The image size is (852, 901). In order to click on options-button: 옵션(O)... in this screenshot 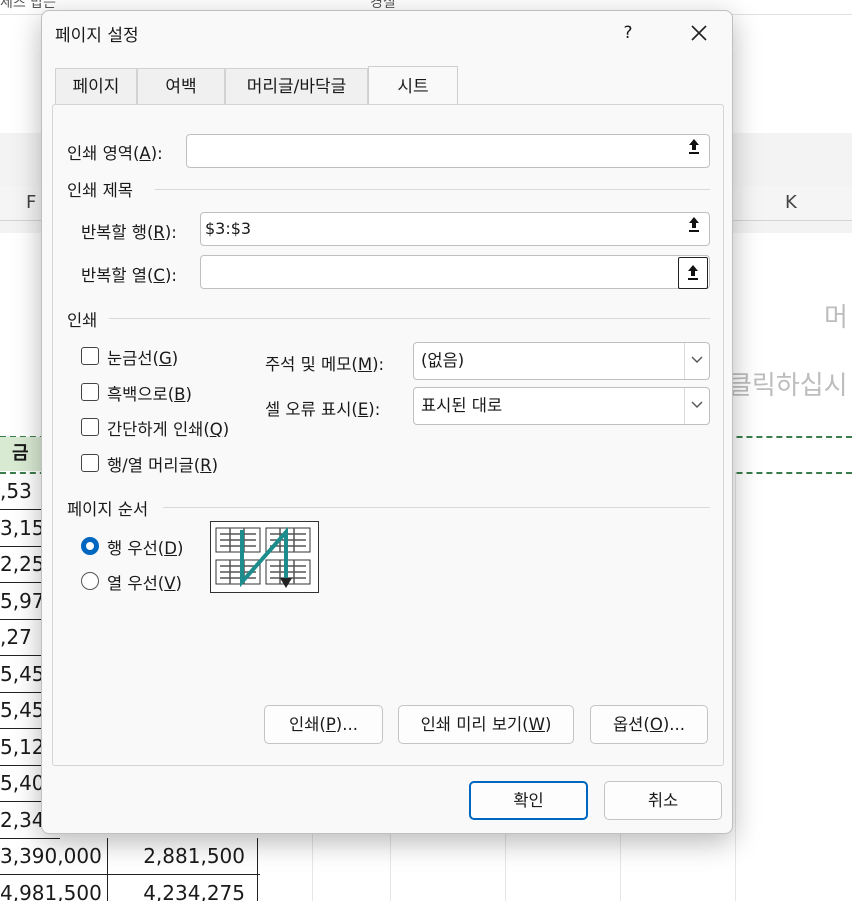, I will do `click(649, 724)`.